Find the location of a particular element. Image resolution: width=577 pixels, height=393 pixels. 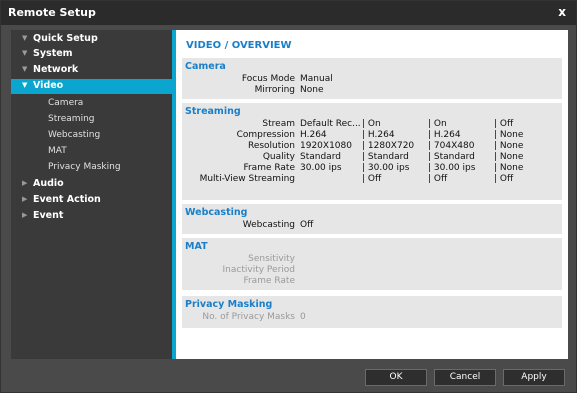

ok-button: OK is located at coordinates (396, 377).